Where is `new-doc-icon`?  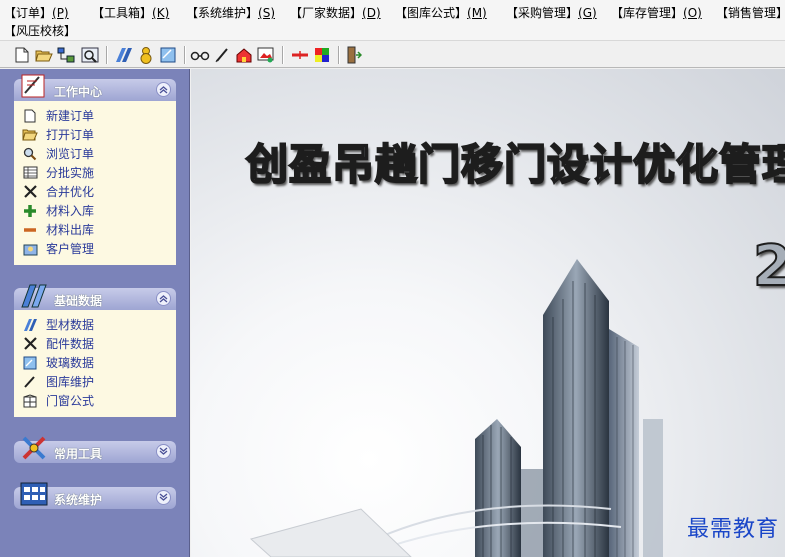 new-doc-icon is located at coordinates (30, 116).